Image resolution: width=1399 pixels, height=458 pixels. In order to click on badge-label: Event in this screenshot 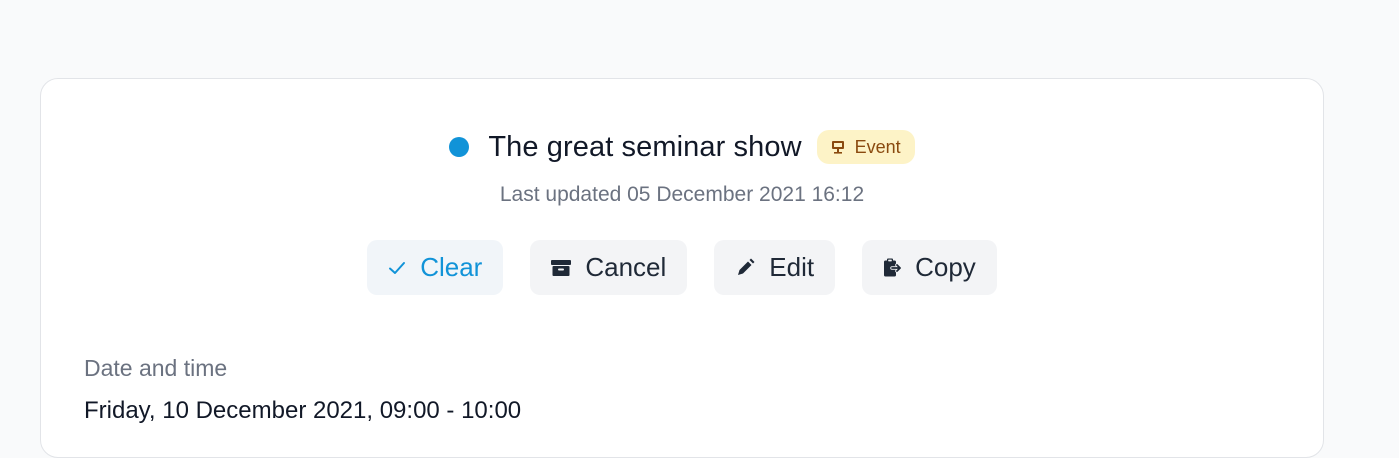, I will do `click(877, 146)`.